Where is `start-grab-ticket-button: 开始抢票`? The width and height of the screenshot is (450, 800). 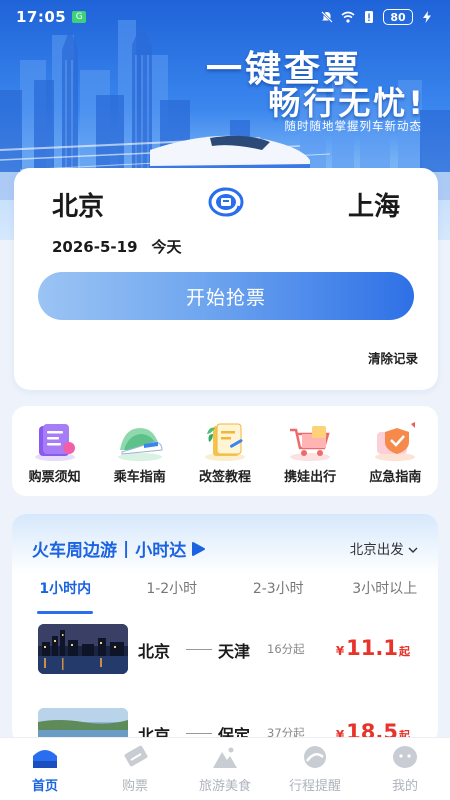 start-grab-ticket-button: 开始抢票 is located at coordinates (226, 296).